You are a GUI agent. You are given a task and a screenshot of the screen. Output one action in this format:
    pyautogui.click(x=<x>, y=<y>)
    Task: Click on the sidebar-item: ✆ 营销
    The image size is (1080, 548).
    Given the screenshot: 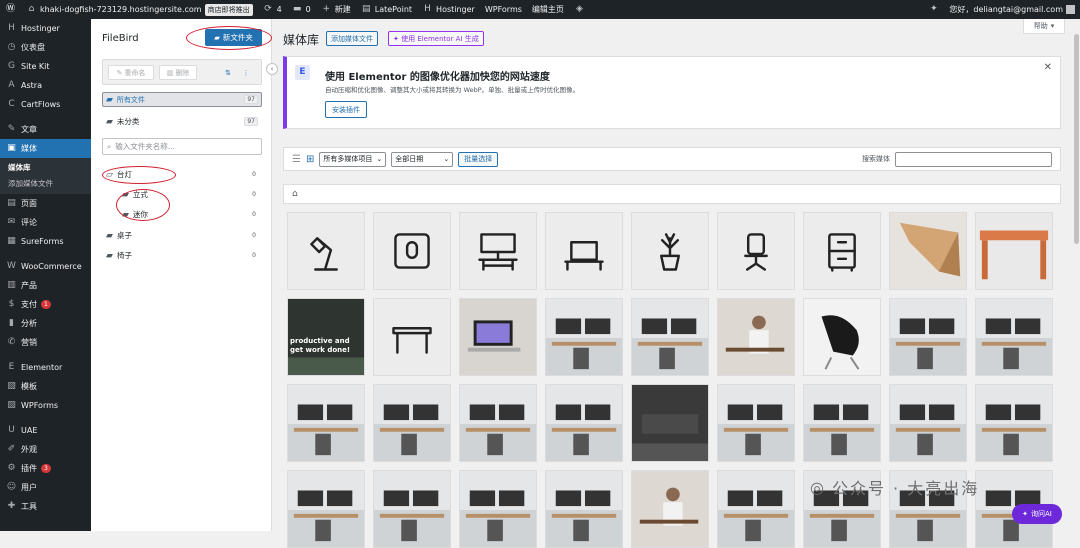 What is the action you would take?
    pyautogui.click(x=45, y=342)
    